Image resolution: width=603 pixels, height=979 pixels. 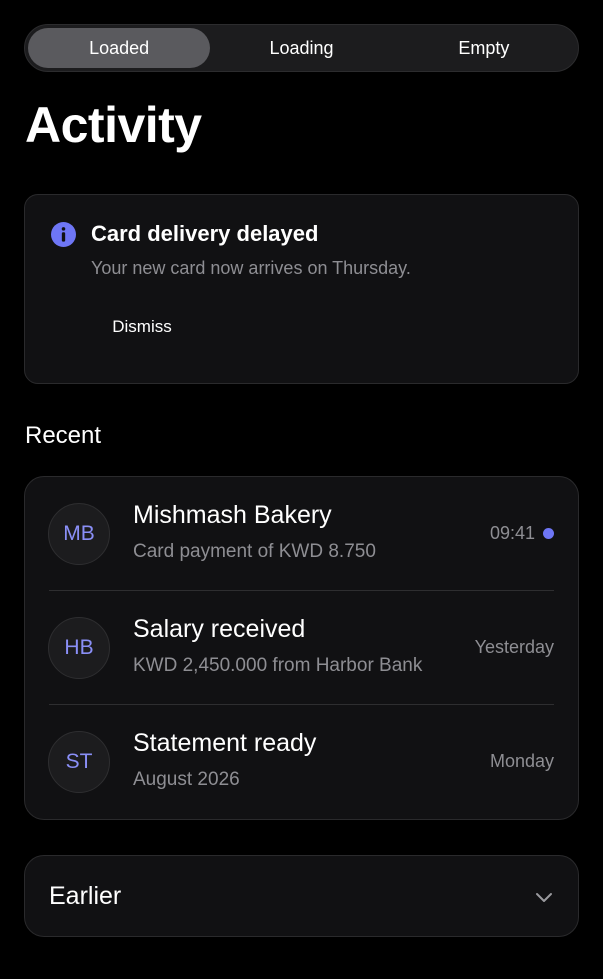 What do you see at coordinates (484, 48) in the screenshot?
I see `segment-empty: Empty` at bounding box center [484, 48].